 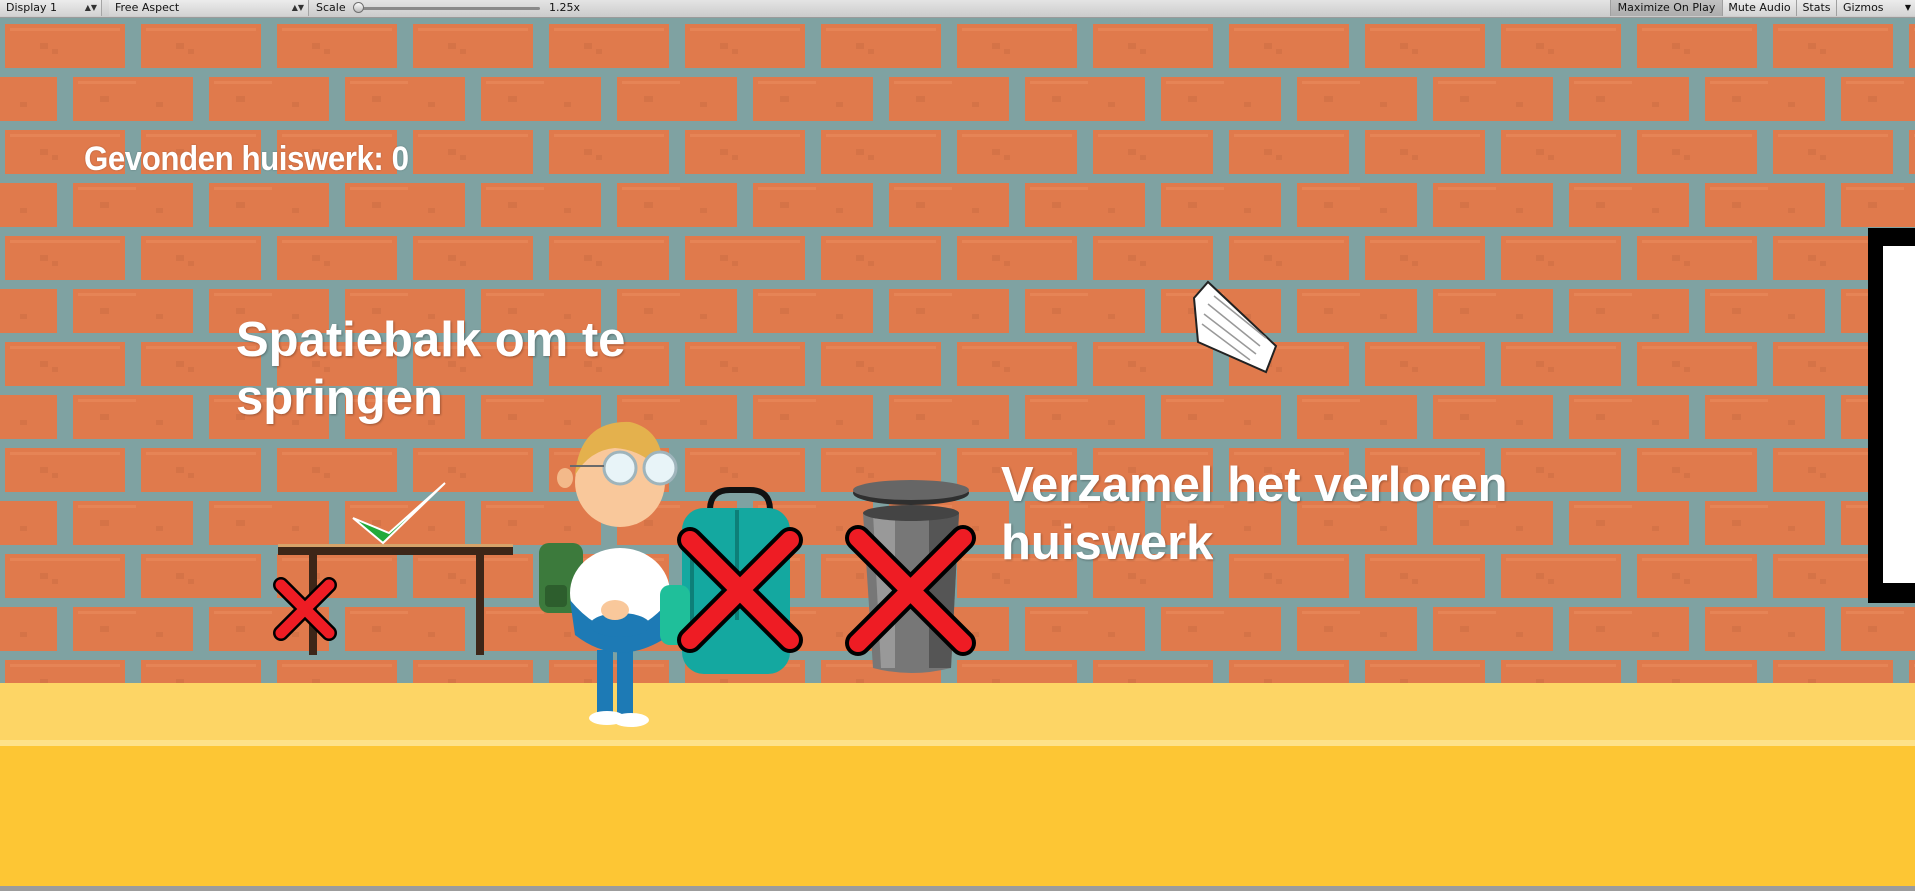 I want to click on gizmos-dropdown: Gizmos ▼, so click(x=1875, y=8).